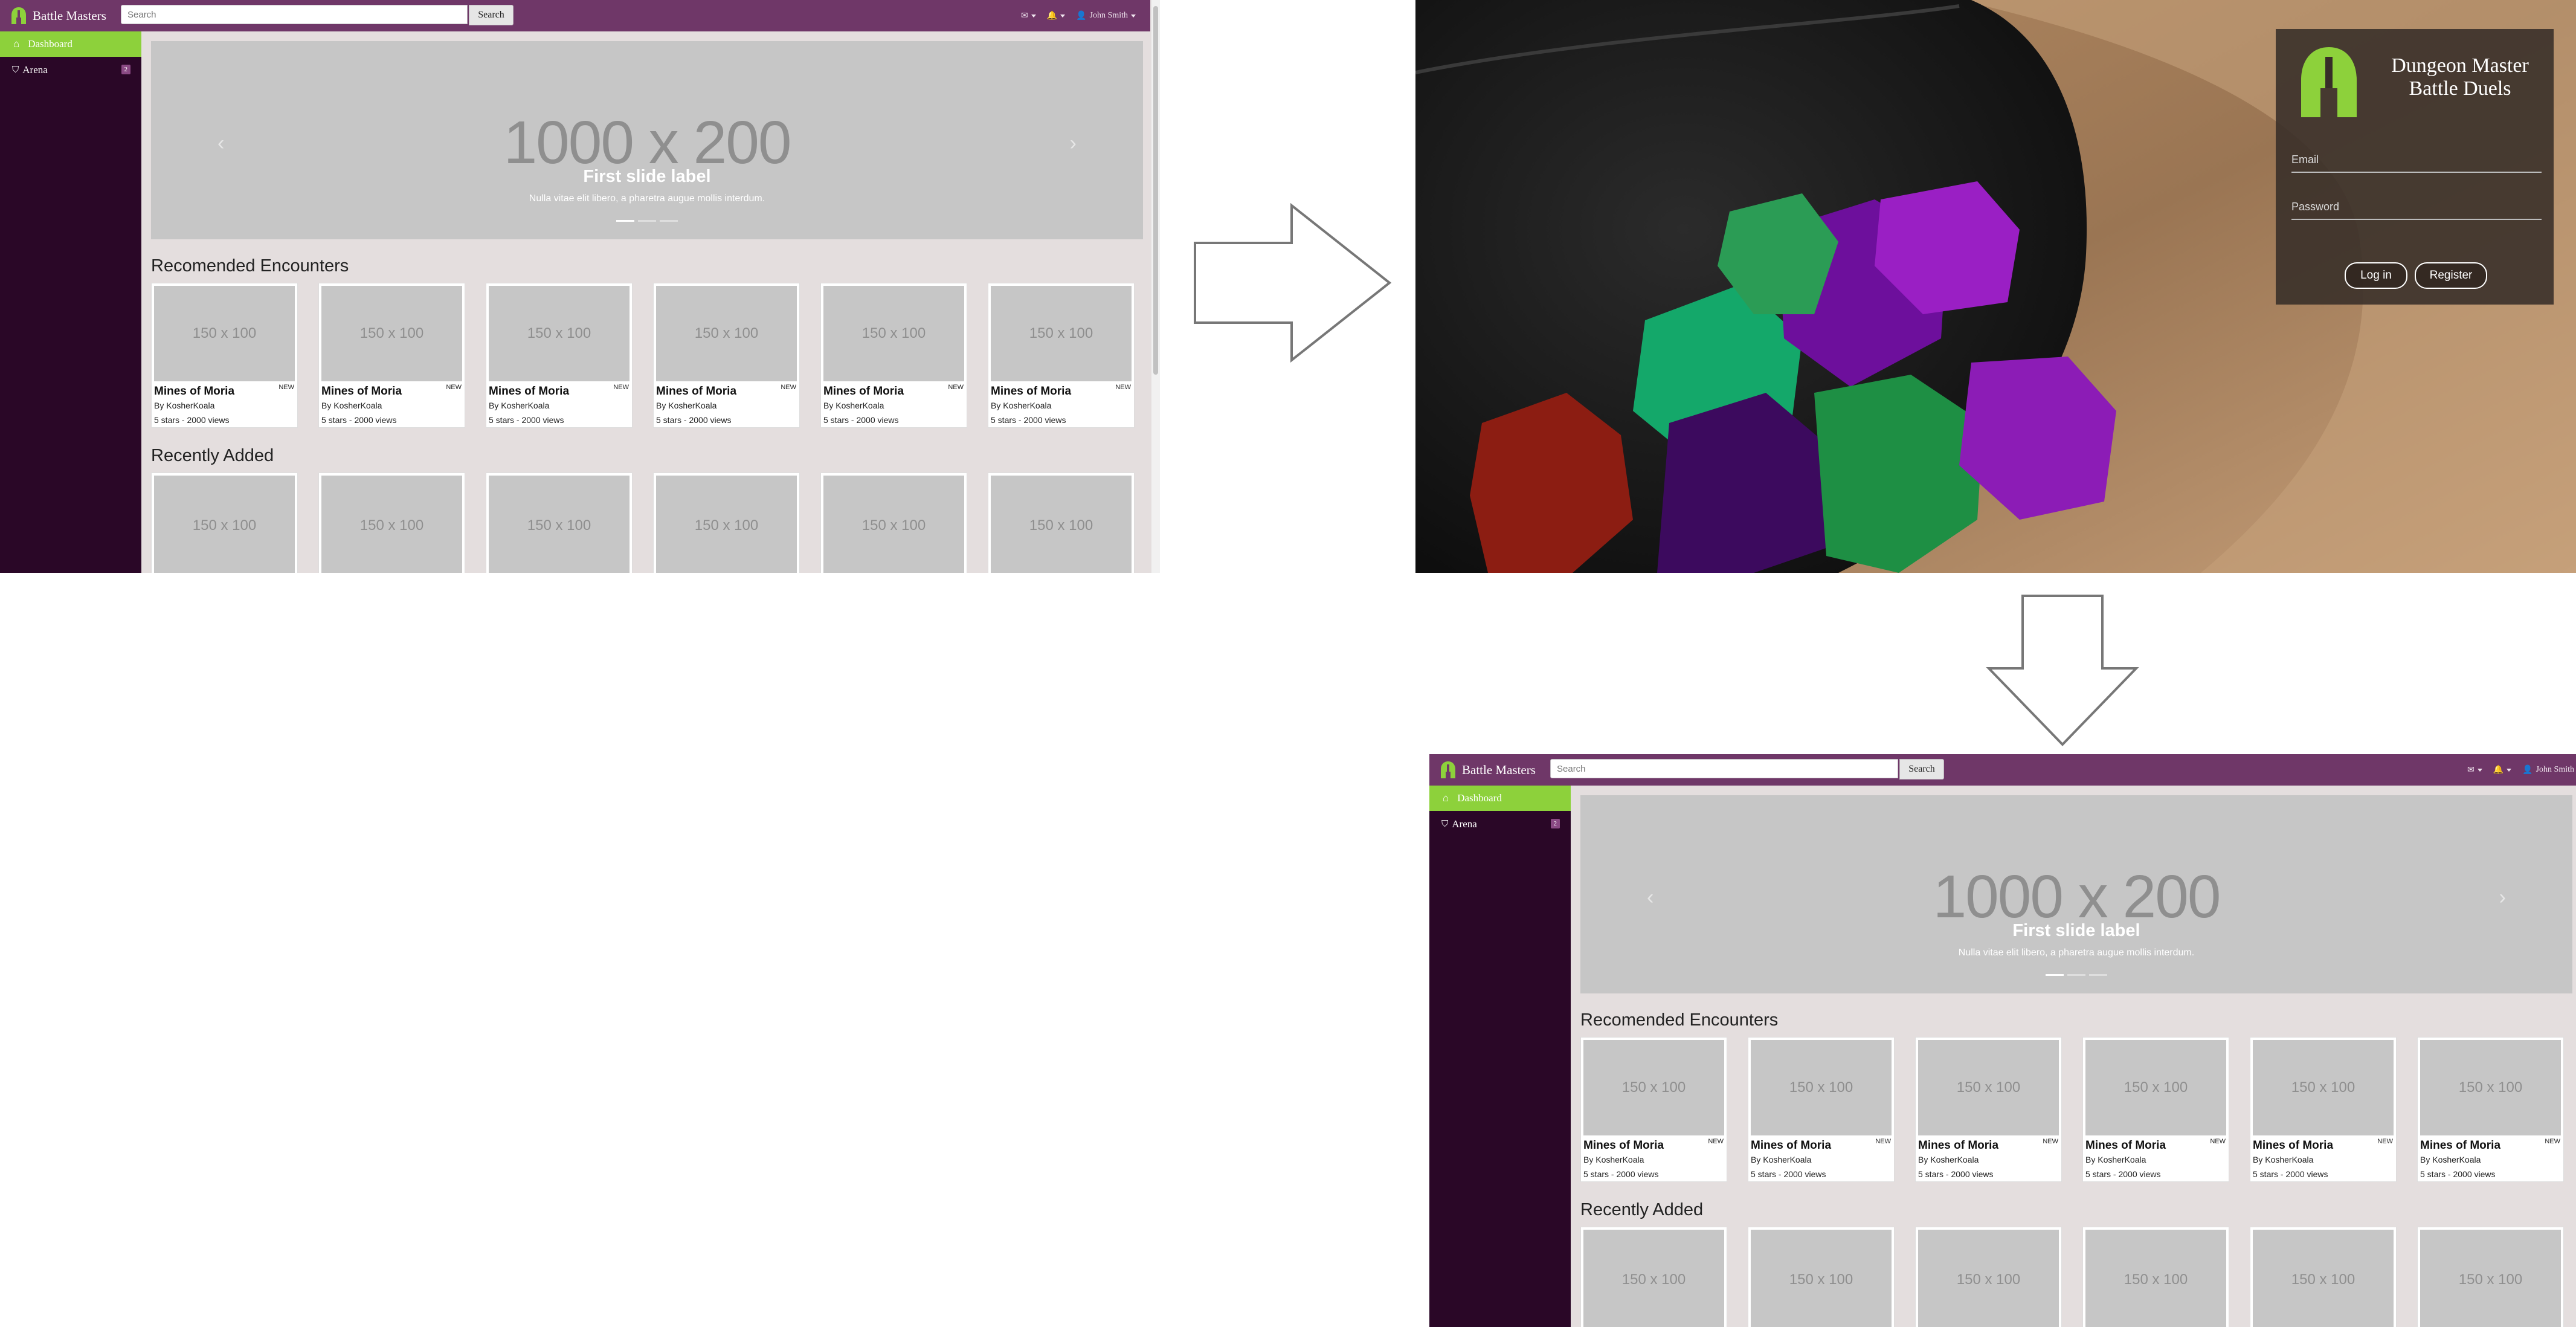  I want to click on carousel-placeholder-size: 1000 x 200, so click(647, 142).